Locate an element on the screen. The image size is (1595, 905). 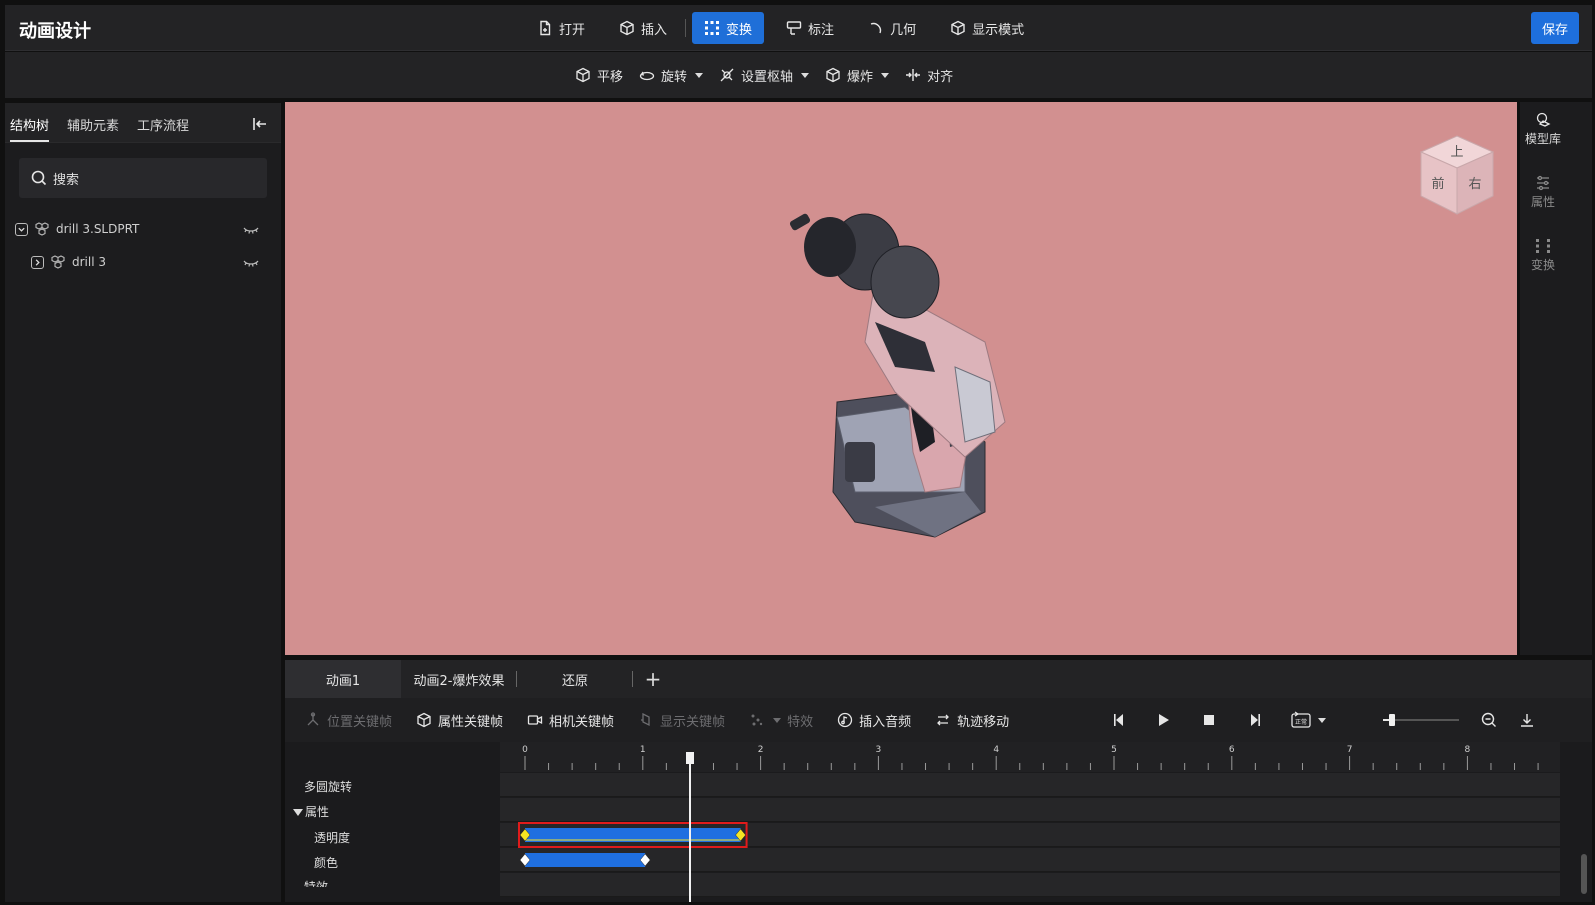
set-pivot-label: 设置枢轴 is located at coordinates (767, 77).